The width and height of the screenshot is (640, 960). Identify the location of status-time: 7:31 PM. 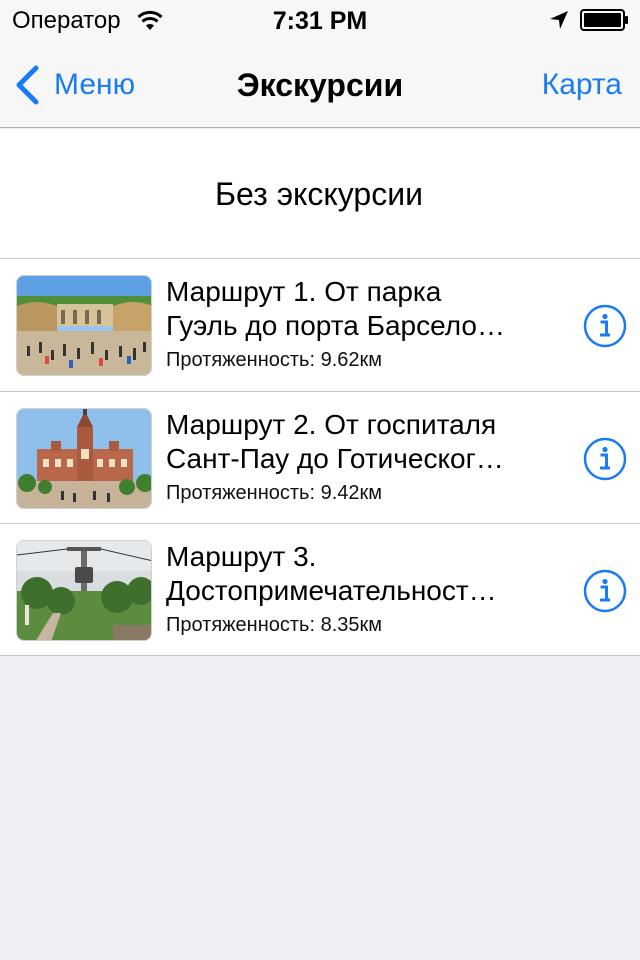
(320, 21).